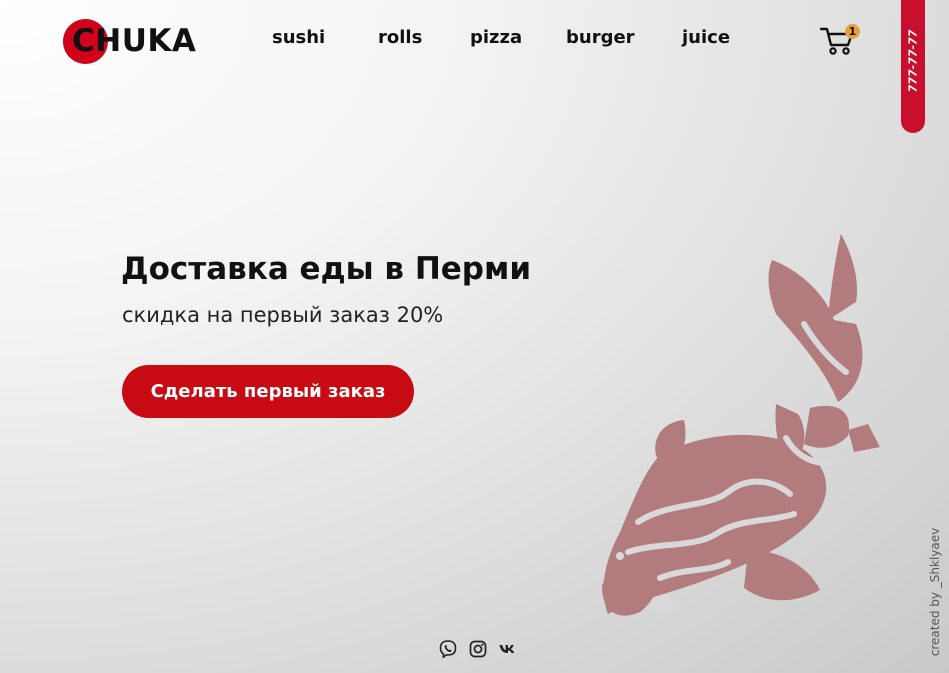 The width and height of the screenshot is (949, 673). What do you see at coordinates (268, 391) in the screenshot?
I see `first-order-button: Сделать первый заказ` at bounding box center [268, 391].